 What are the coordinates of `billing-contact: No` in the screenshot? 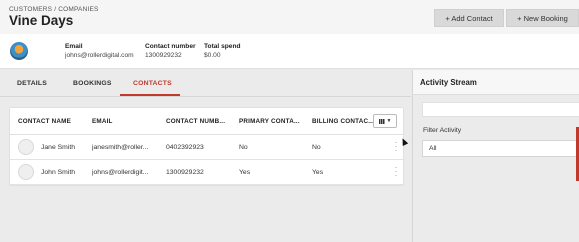 It's located at (316, 147).